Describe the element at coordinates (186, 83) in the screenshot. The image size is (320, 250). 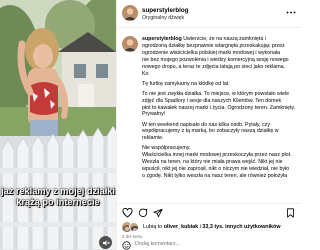
I see `caption-text: Tę furtkę zamykamy na kłódkę od lat.` at that location.